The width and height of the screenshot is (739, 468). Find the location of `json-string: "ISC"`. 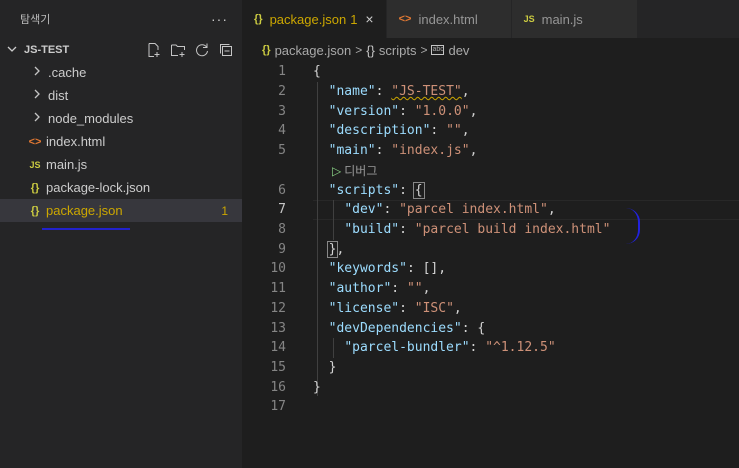

json-string: "ISC" is located at coordinates (434, 308).